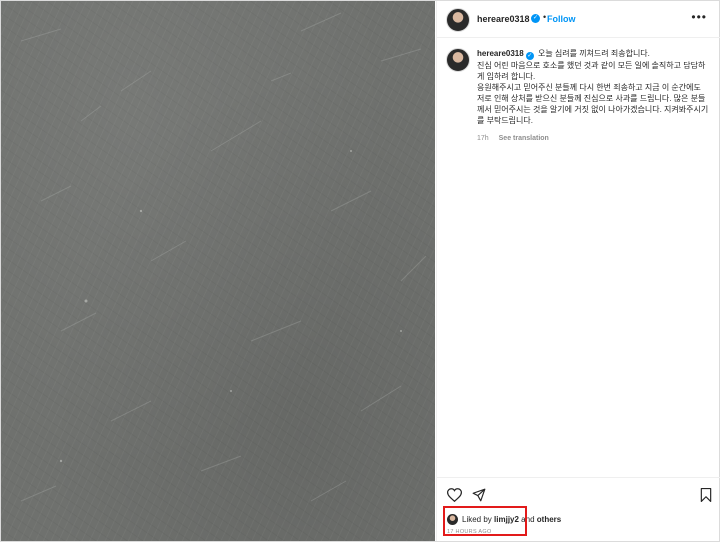 The image size is (720, 542). What do you see at coordinates (458, 20) in the screenshot?
I see `author-avatar` at bounding box center [458, 20].